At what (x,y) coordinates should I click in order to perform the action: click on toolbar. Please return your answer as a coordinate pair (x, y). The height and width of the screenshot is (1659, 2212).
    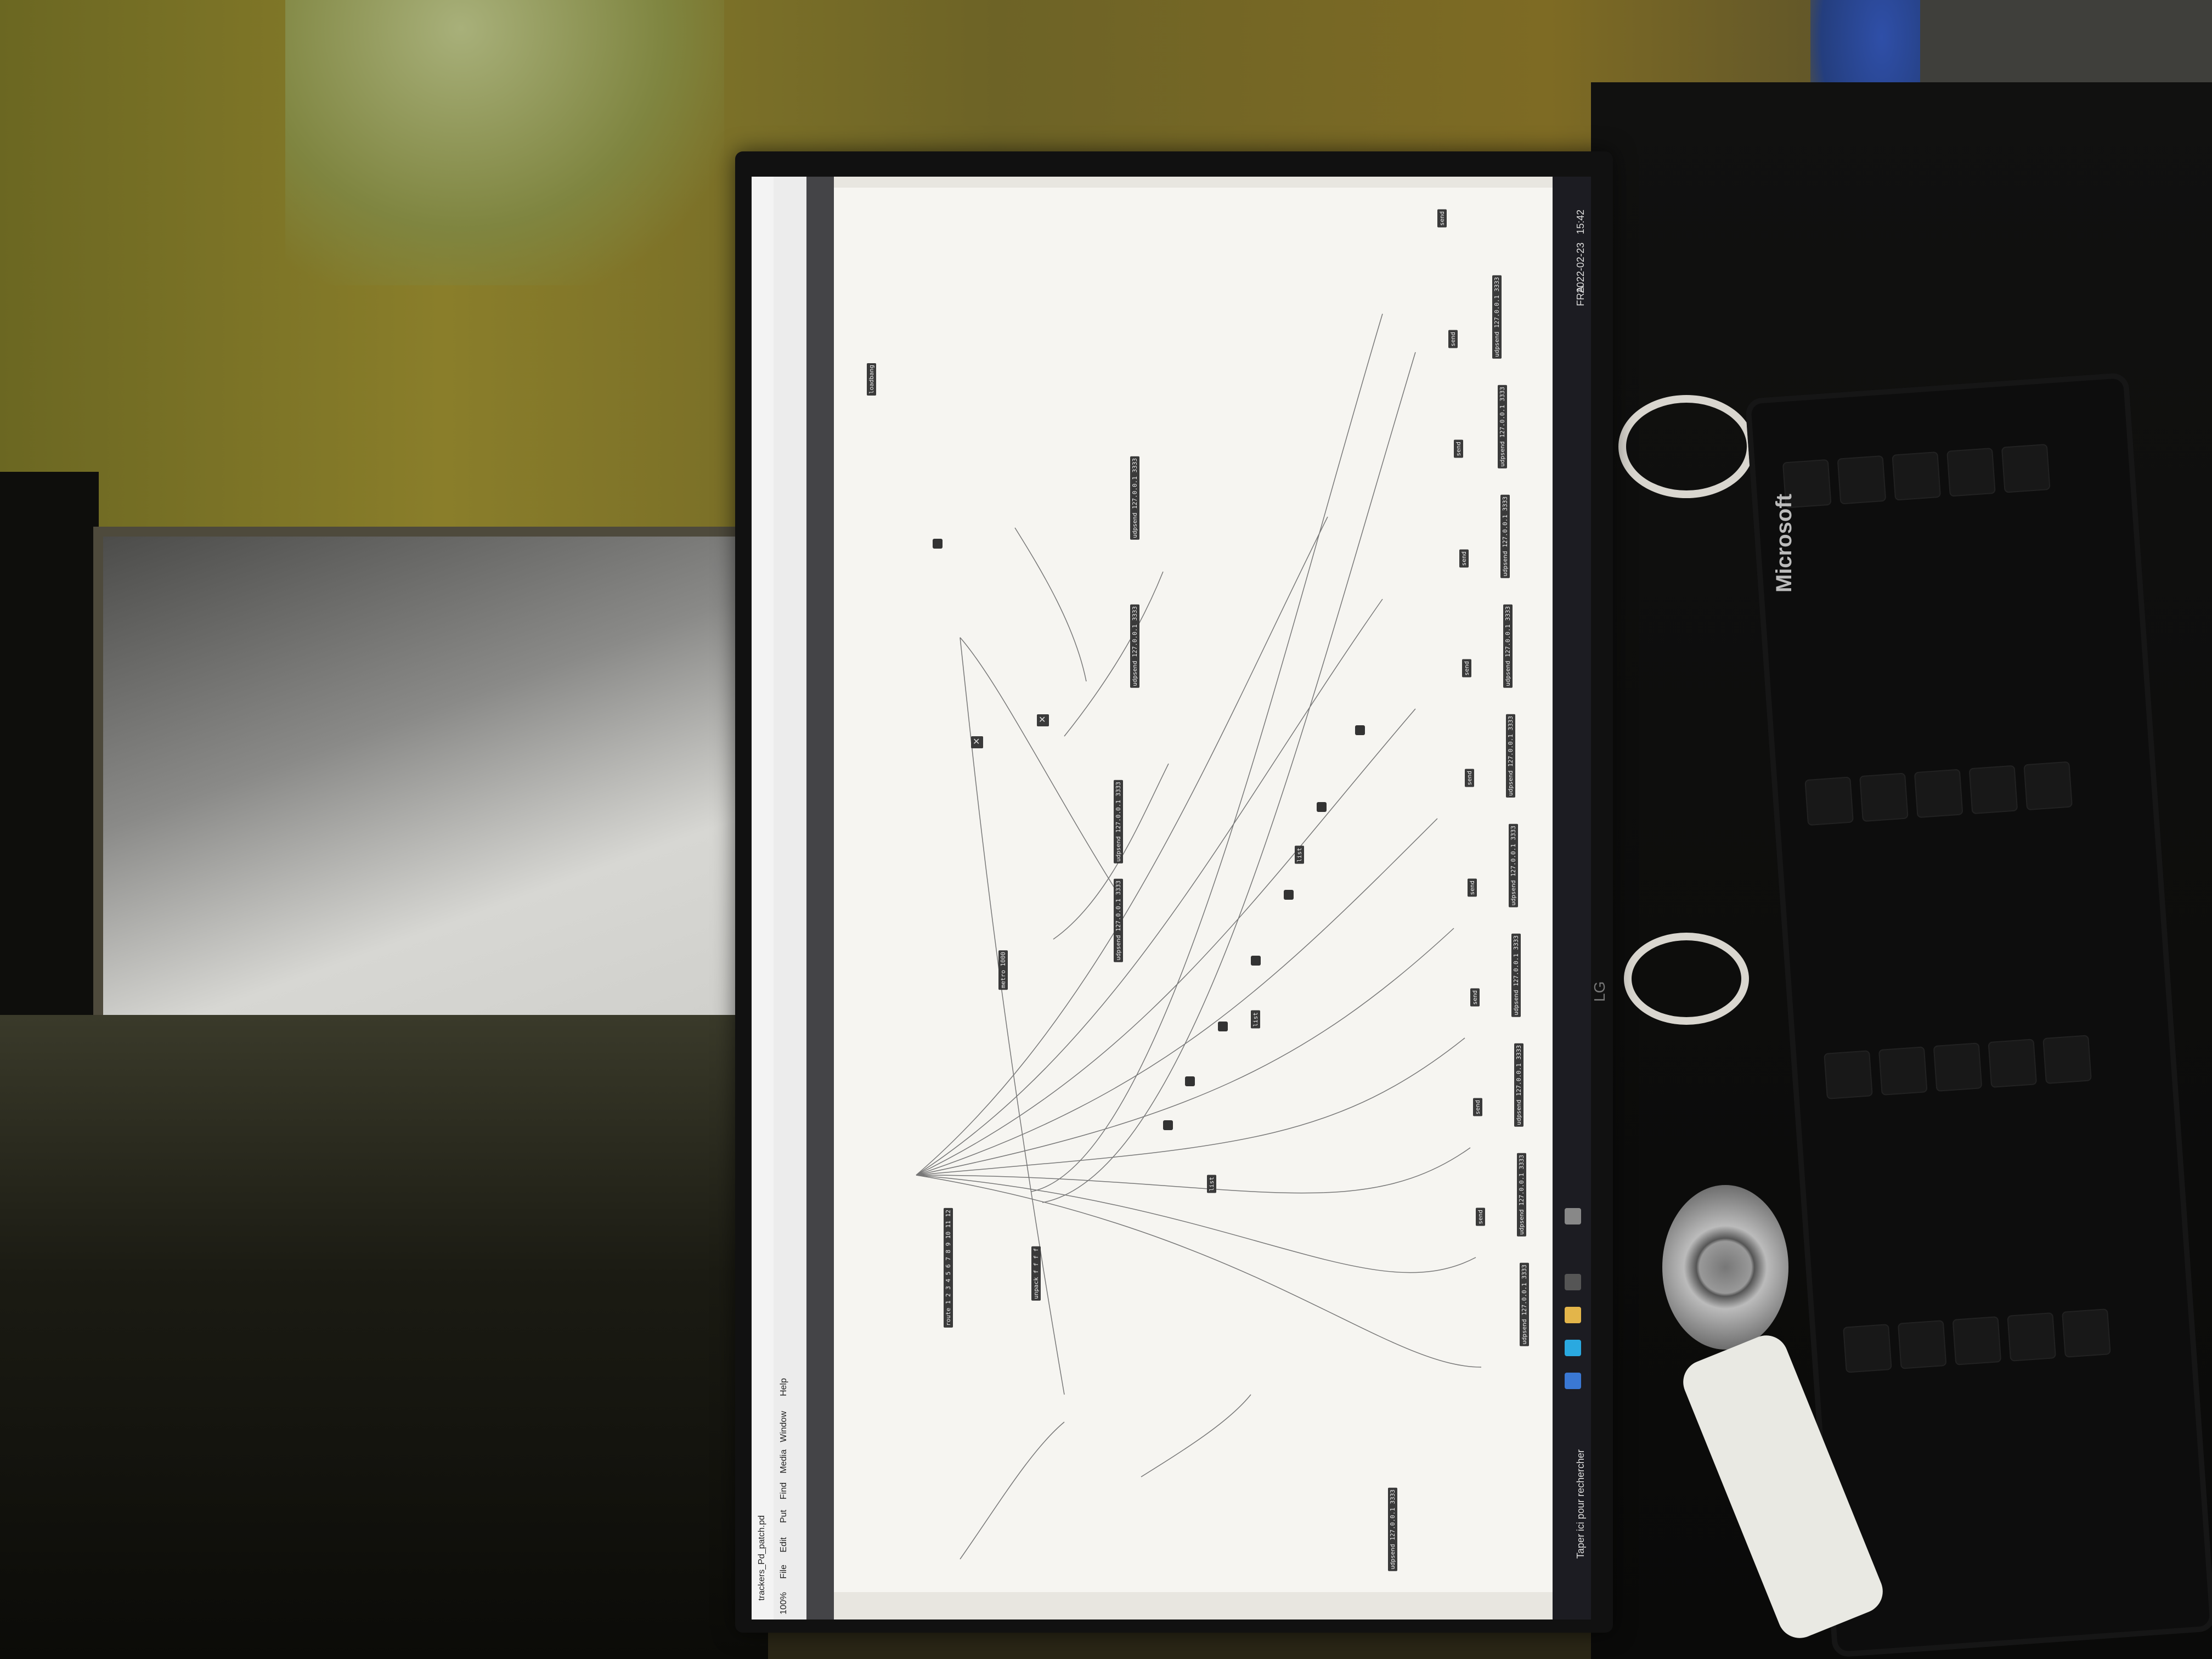
    Looking at the image, I should click on (820, 899).